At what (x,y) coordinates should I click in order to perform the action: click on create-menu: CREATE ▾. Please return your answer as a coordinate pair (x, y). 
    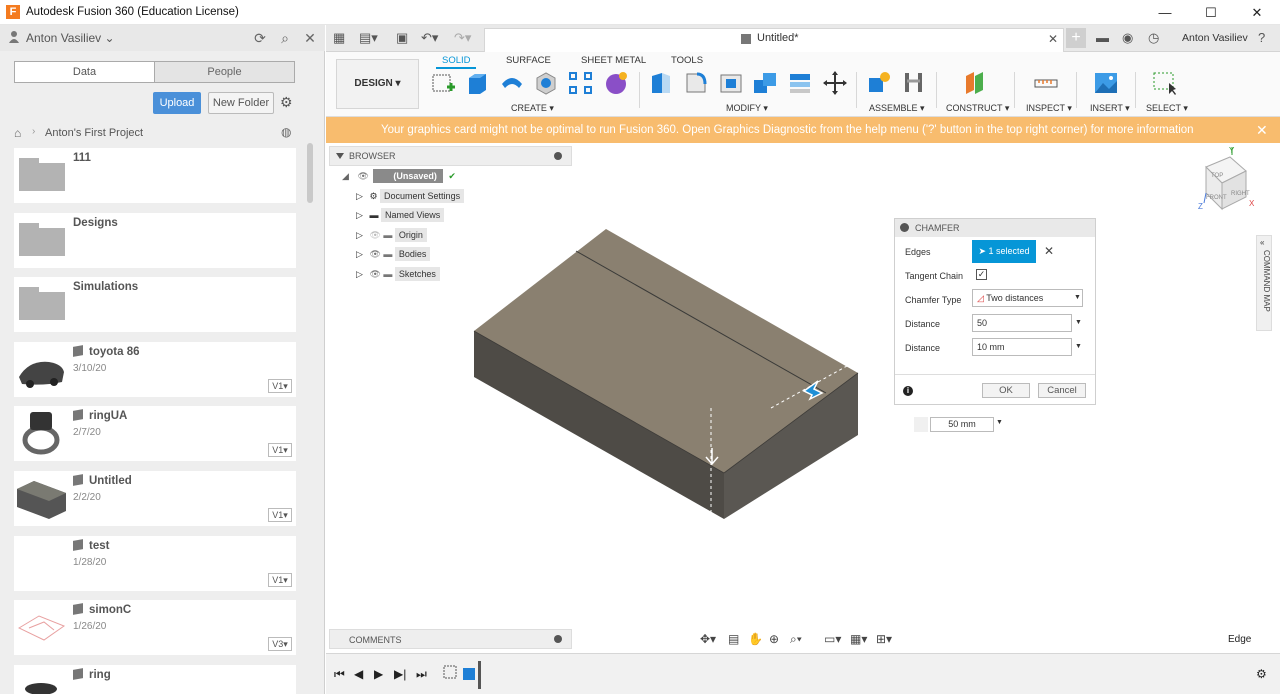
    Looking at the image, I should click on (532, 108).